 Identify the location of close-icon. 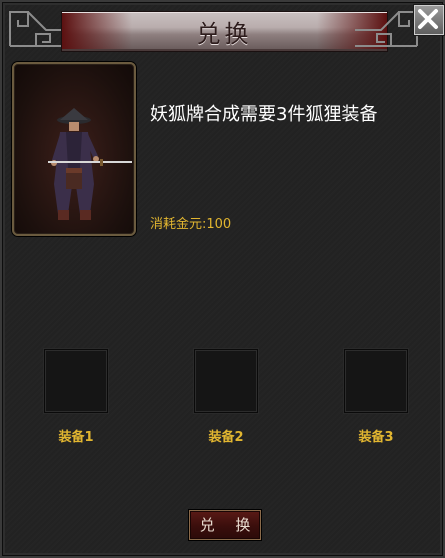
(428, 19).